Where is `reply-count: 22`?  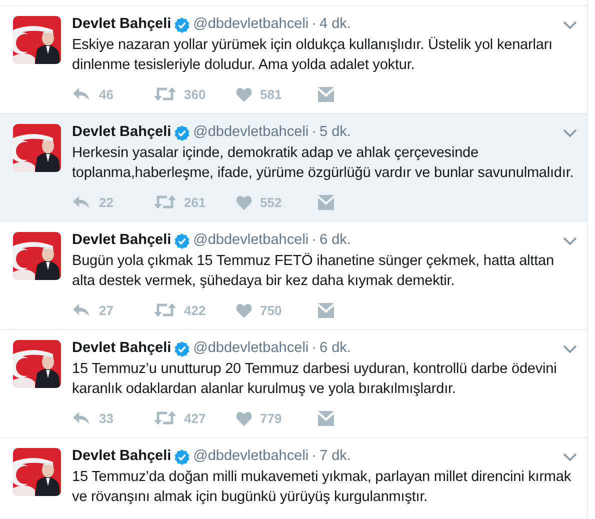 reply-count: 22 is located at coordinates (106, 202).